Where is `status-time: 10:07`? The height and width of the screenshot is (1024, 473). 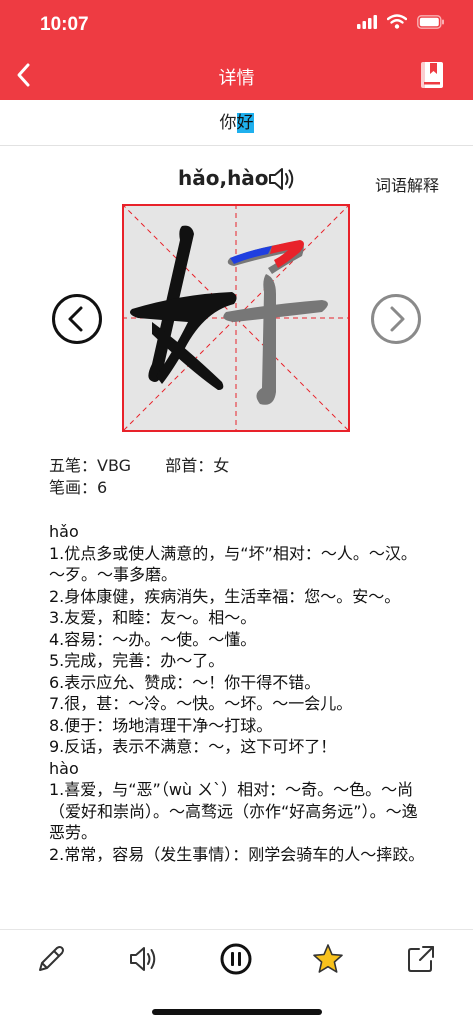 status-time: 10:07 is located at coordinates (64, 24).